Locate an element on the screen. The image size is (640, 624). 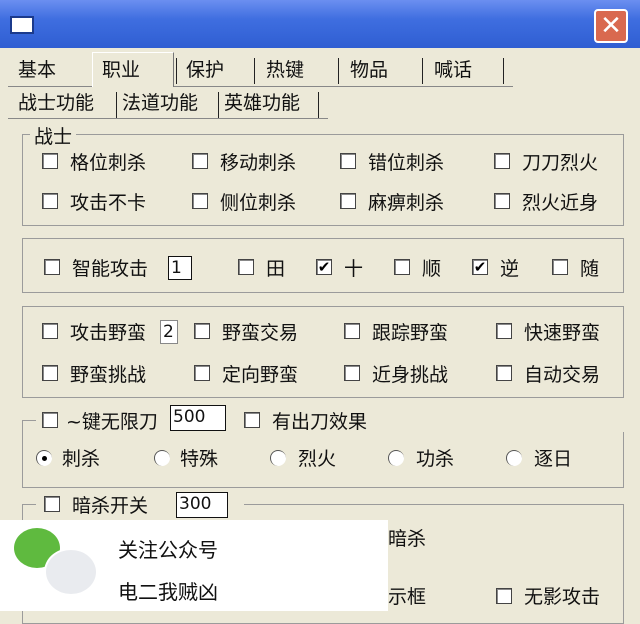
label-attack-barbarian: 攻击野蛮 is located at coordinates (108, 333).